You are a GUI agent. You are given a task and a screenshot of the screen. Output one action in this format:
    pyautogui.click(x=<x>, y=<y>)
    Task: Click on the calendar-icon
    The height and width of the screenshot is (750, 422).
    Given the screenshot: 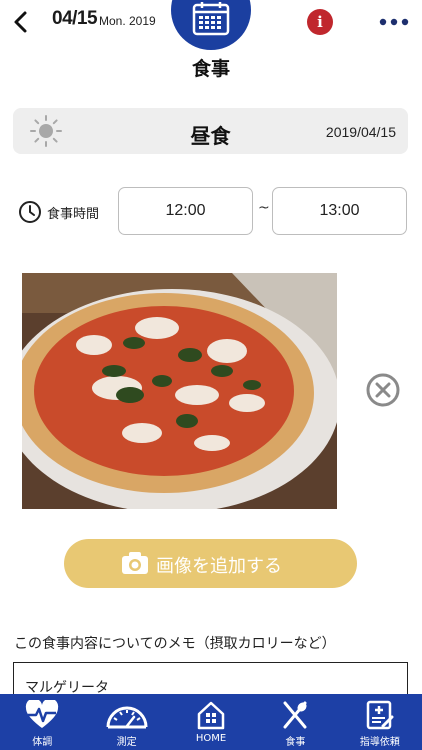 What is the action you would take?
    pyautogui.click(x=211, y=19)
    